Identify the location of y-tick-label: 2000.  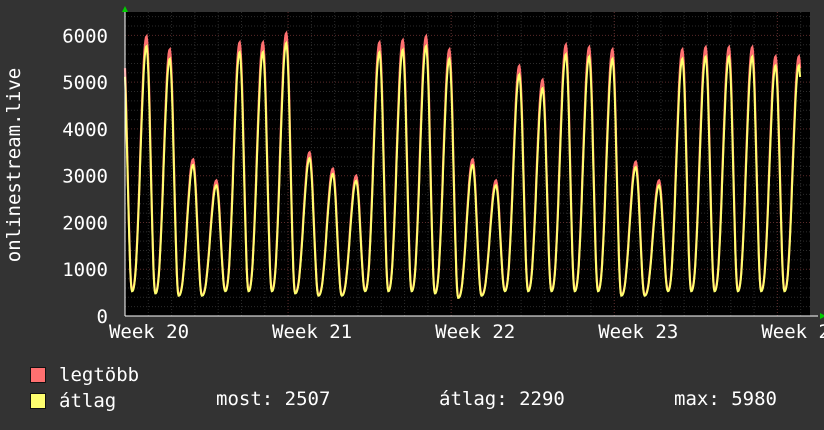
(85, 223).